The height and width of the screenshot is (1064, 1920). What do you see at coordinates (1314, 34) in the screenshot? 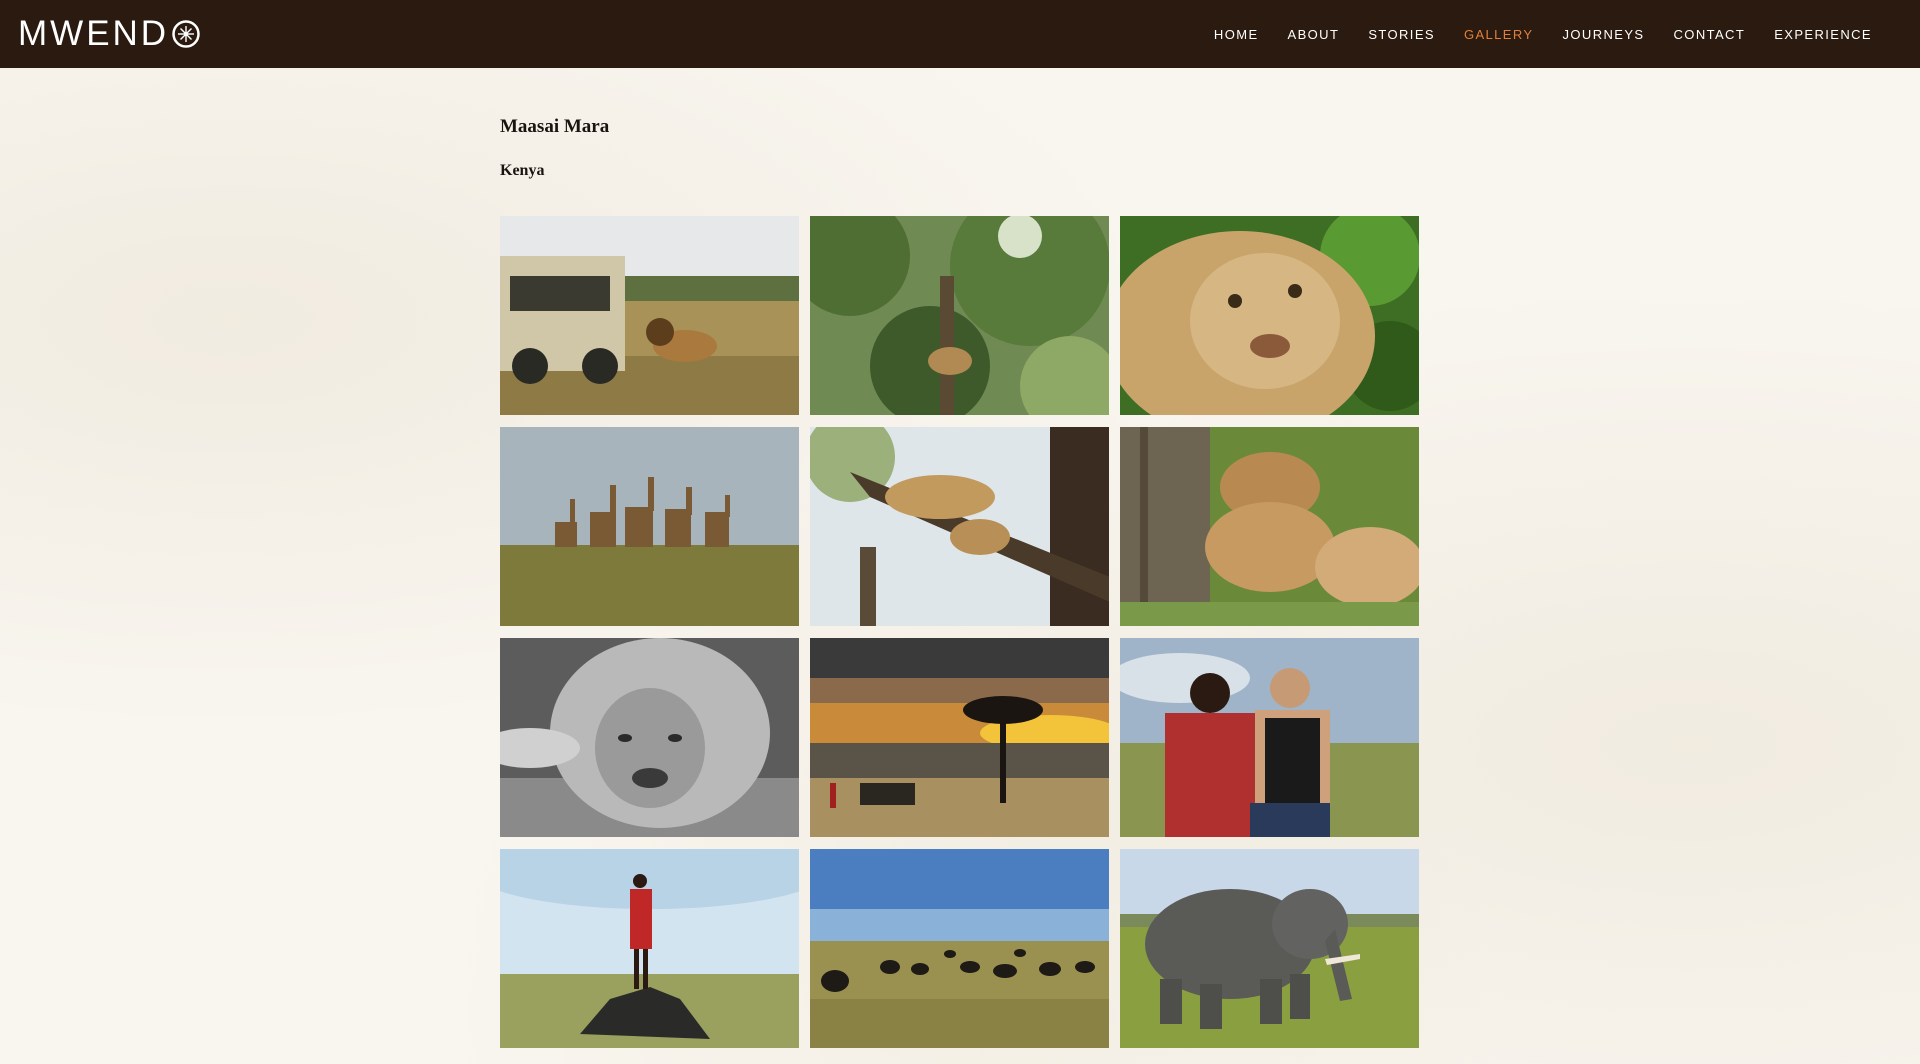
I see `nav-about: ABOUT` at bounding box center [1314, 34].